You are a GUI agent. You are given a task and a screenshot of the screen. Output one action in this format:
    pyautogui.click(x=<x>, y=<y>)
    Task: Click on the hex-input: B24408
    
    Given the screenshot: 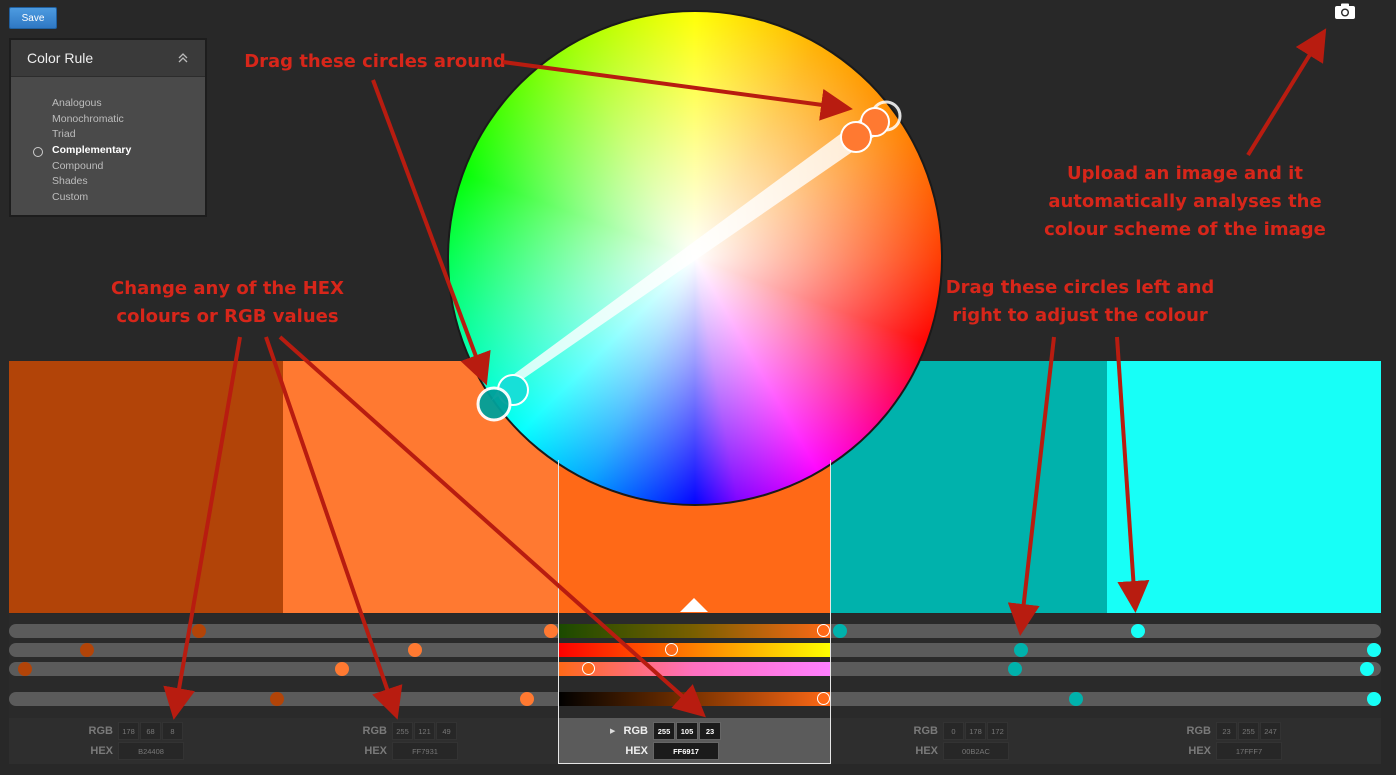 What is the action you would take?
    pyautogui.click(x=151, y=751)
    